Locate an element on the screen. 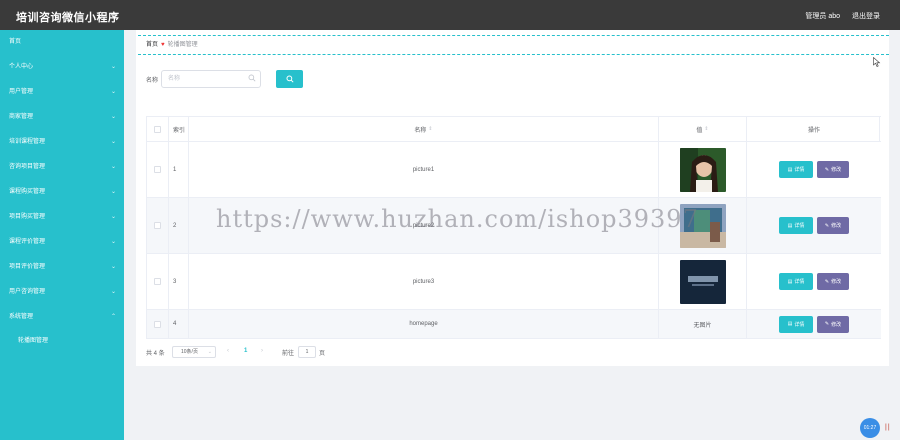 The height and width of the screenshot is (440, 900). page-number-1: 1 is located at coordinates (245, 351).